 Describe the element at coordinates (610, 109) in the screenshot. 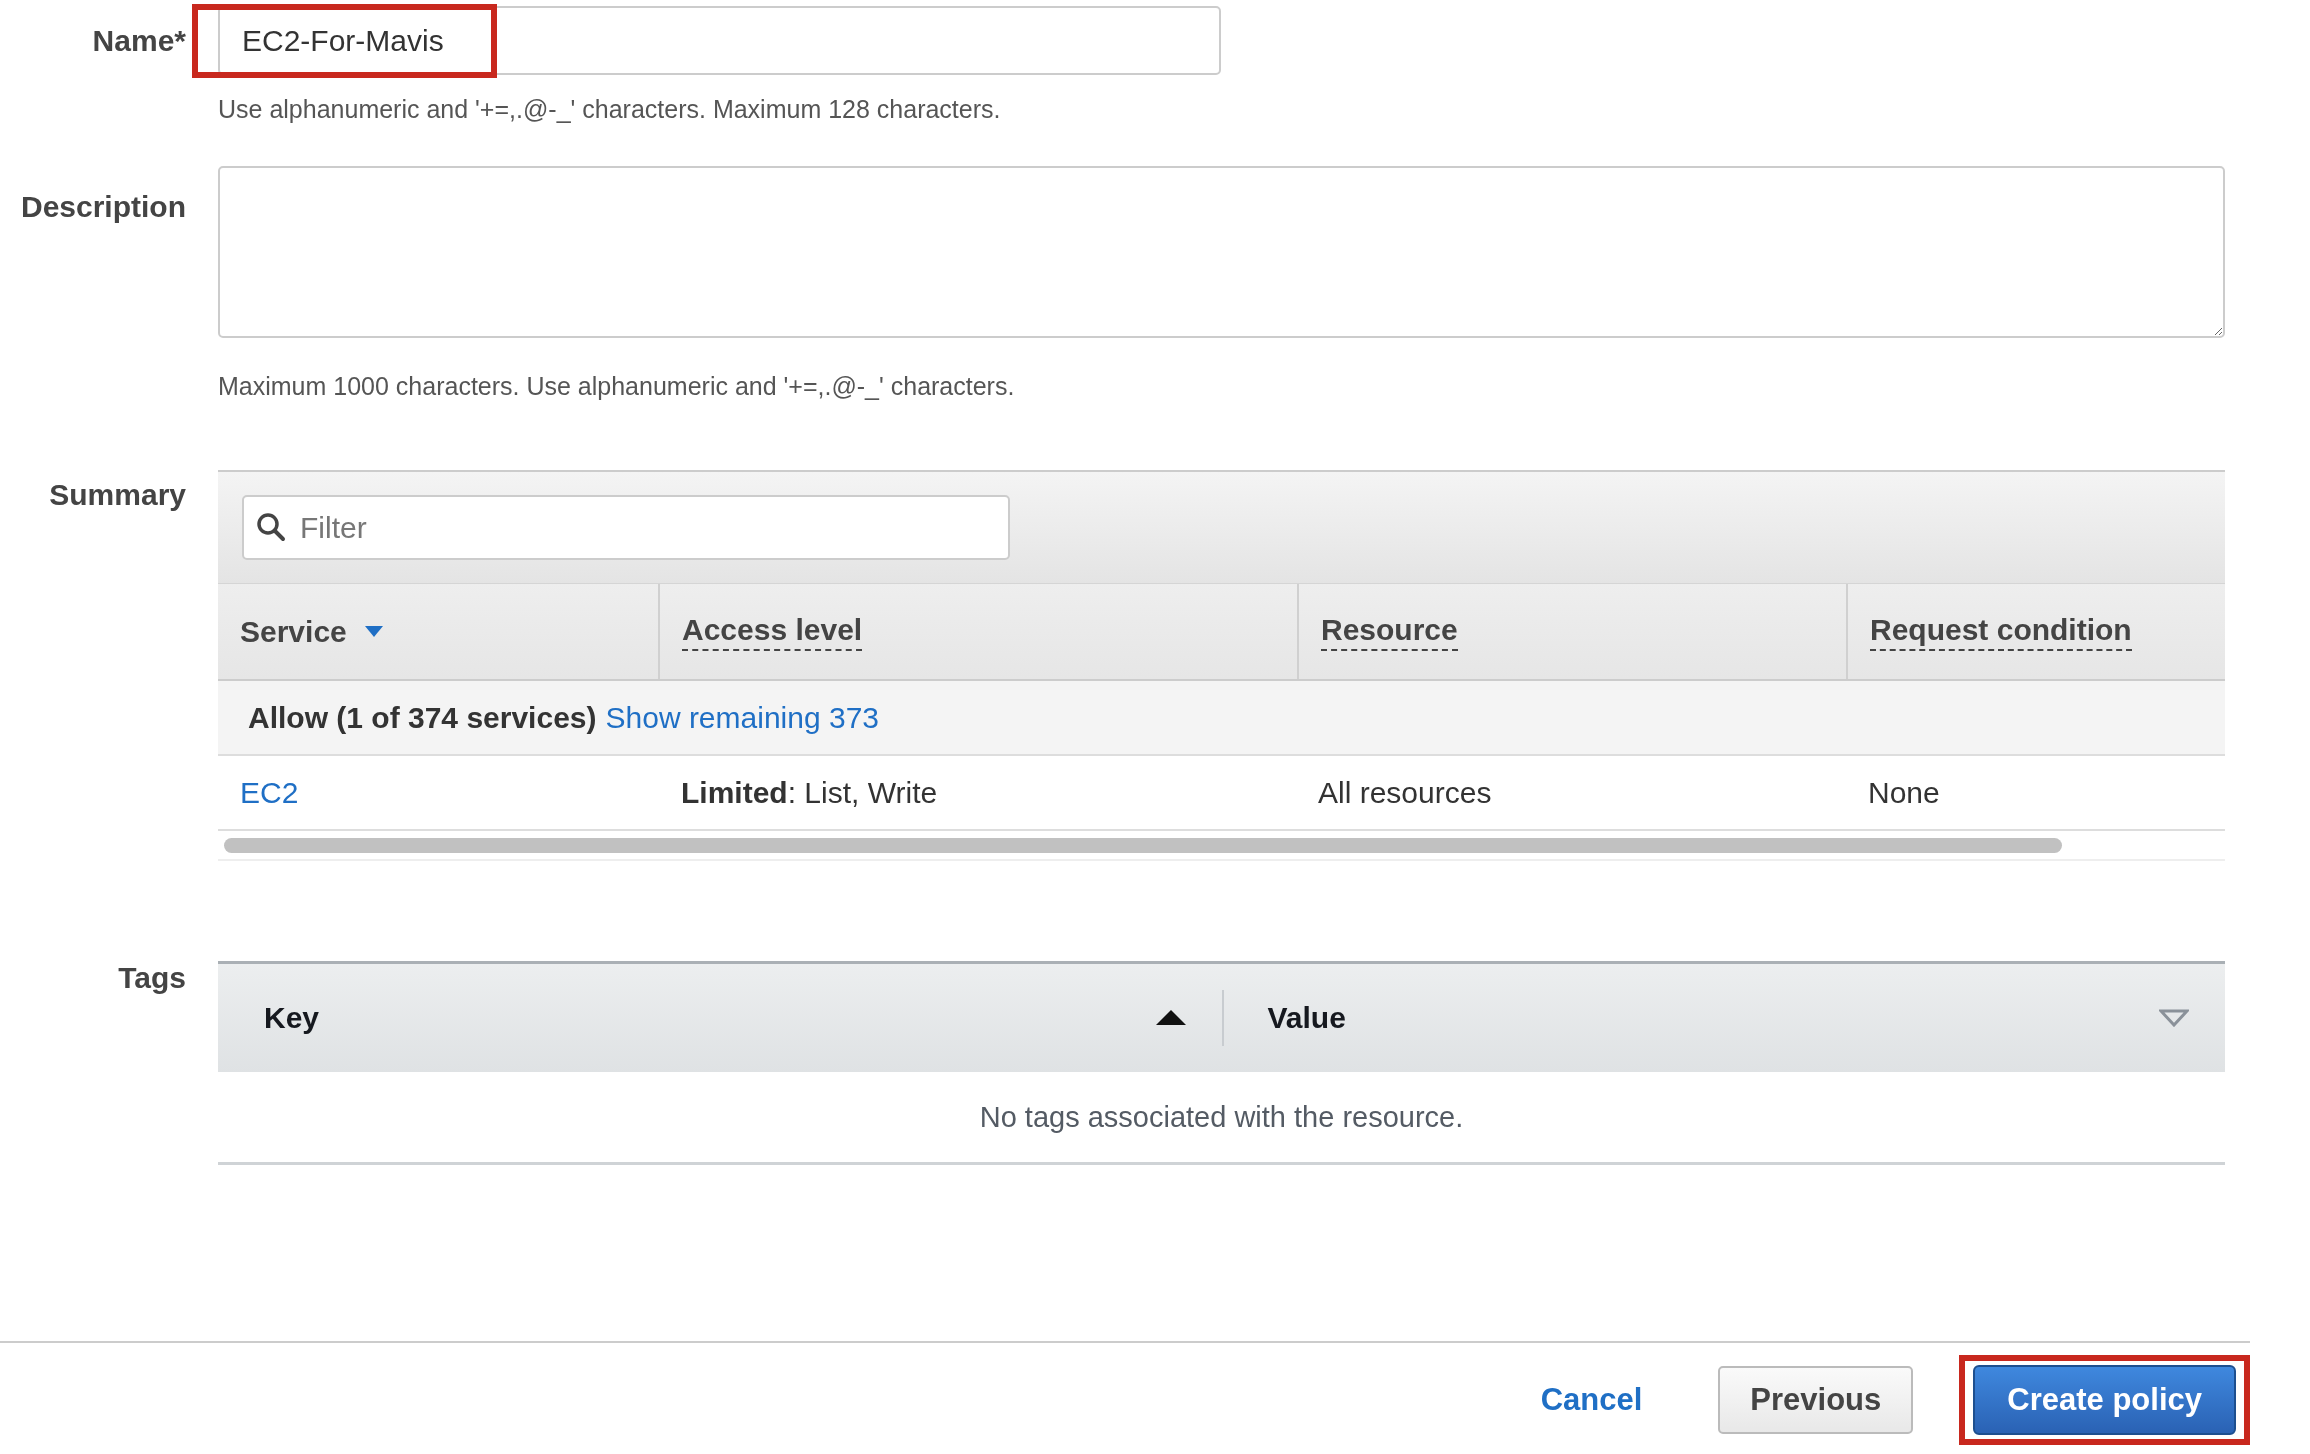

I see `name-hint: Use alphanumeric and '+=,.@-_' characters. Maximum 128 characters.` at that location.